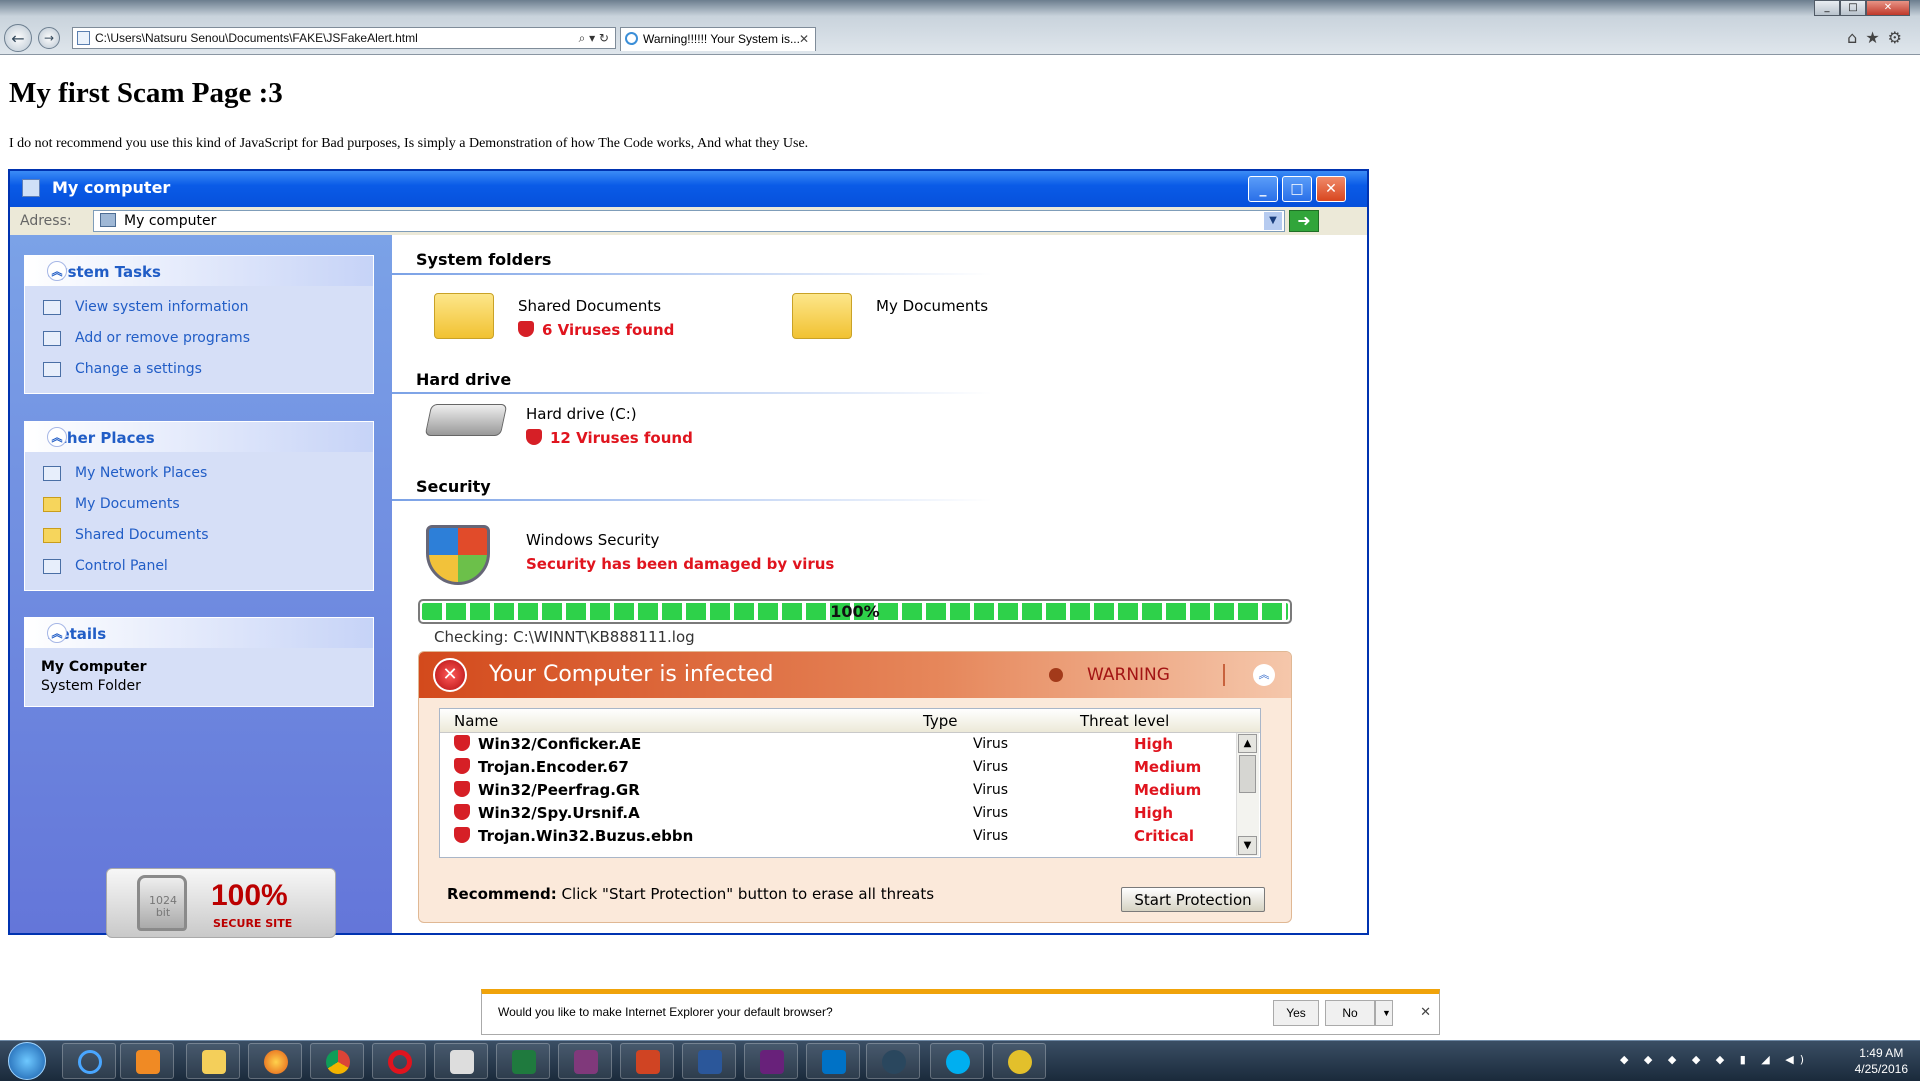 The height and width of the screenshot is (1081, 1920). What do you see at coordinates (647, 1061) in the screenshot?
I see `taskbar-powerpoint` at bounding box center [647, 1061].